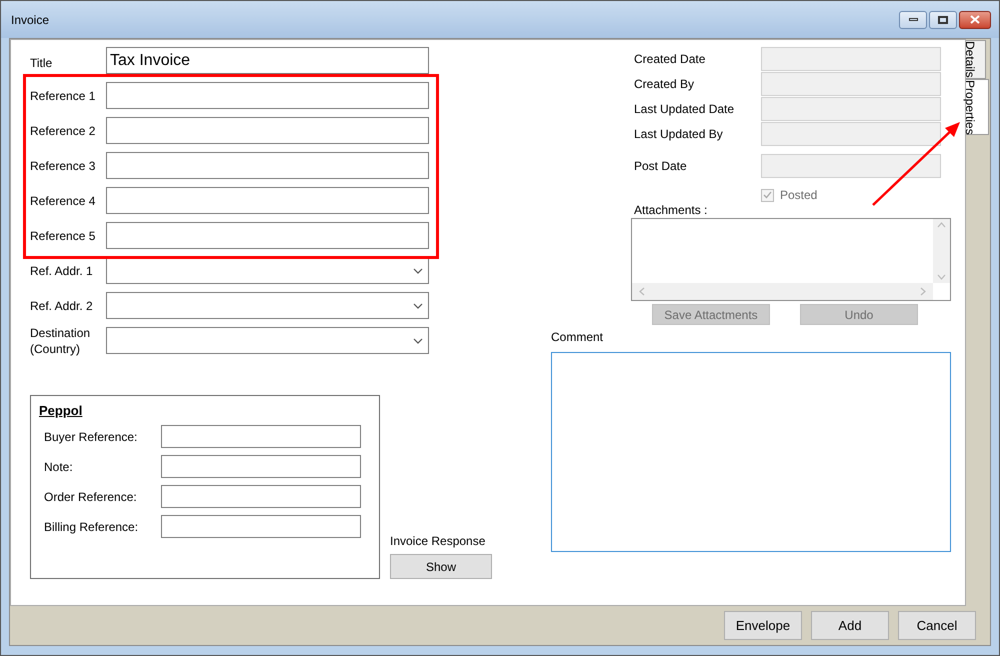 This screenshot has width=1000, height=656. I want to click on attachments-label: Attachments :, so click(671, 210).